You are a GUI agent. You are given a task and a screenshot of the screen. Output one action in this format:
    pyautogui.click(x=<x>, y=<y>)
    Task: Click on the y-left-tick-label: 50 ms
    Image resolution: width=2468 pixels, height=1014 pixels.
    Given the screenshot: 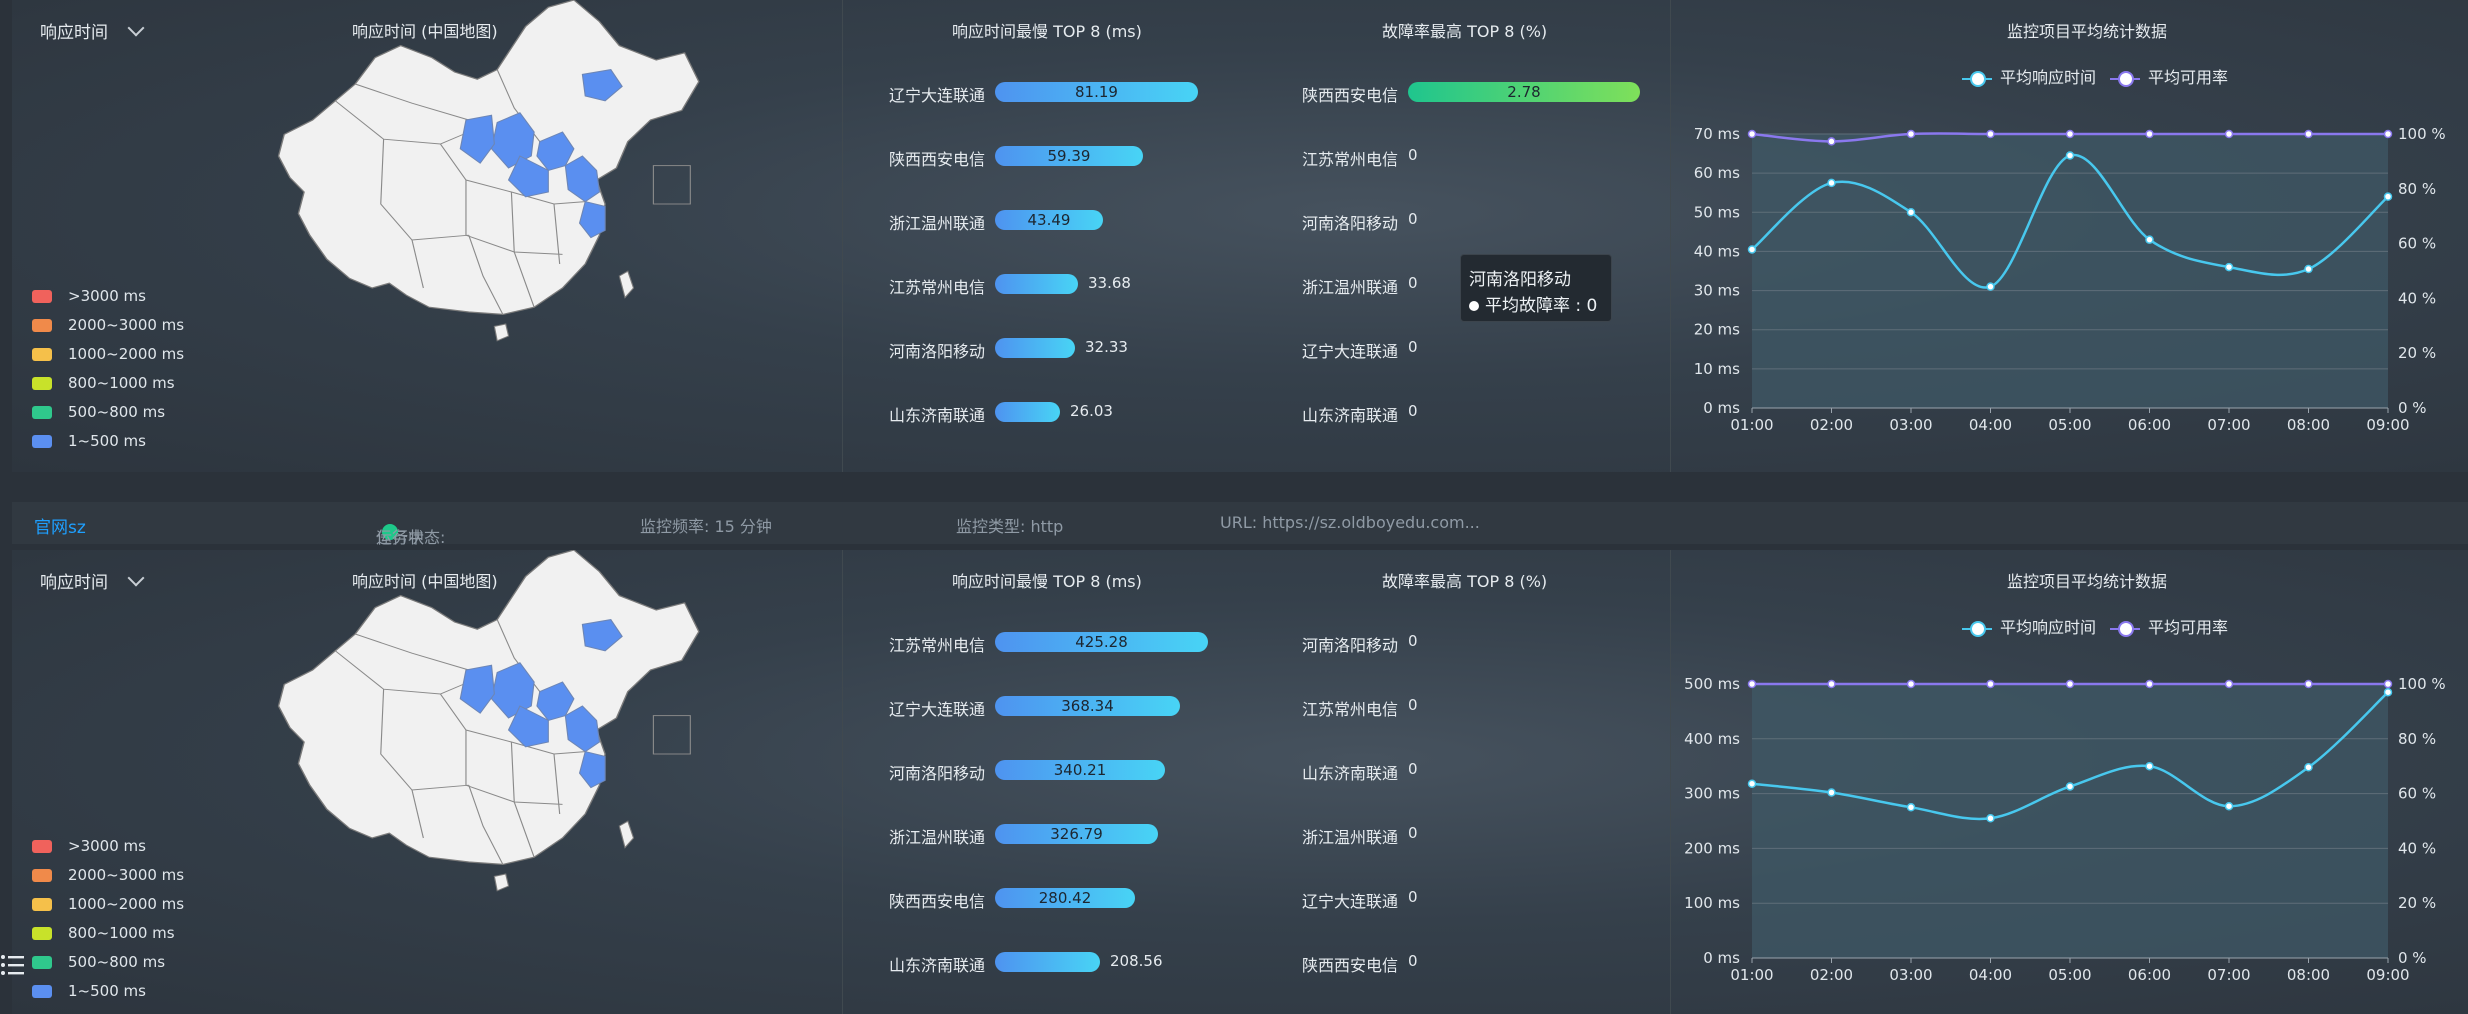 What is the action you would take?
    pyautogui.click(x=1717, y=212)
    